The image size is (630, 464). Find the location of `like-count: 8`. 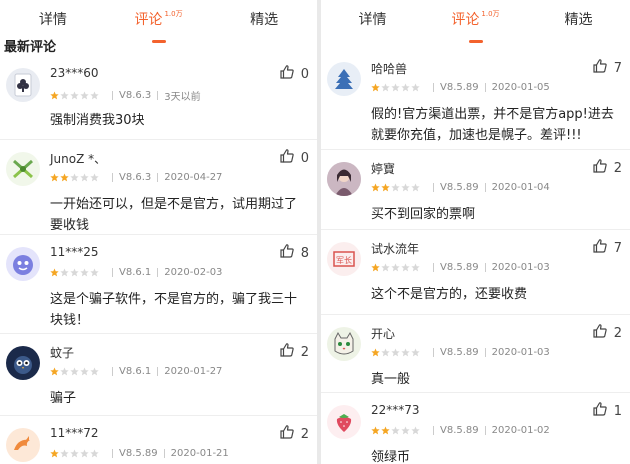

like-count: 8 is located at coordinates (304, 253).